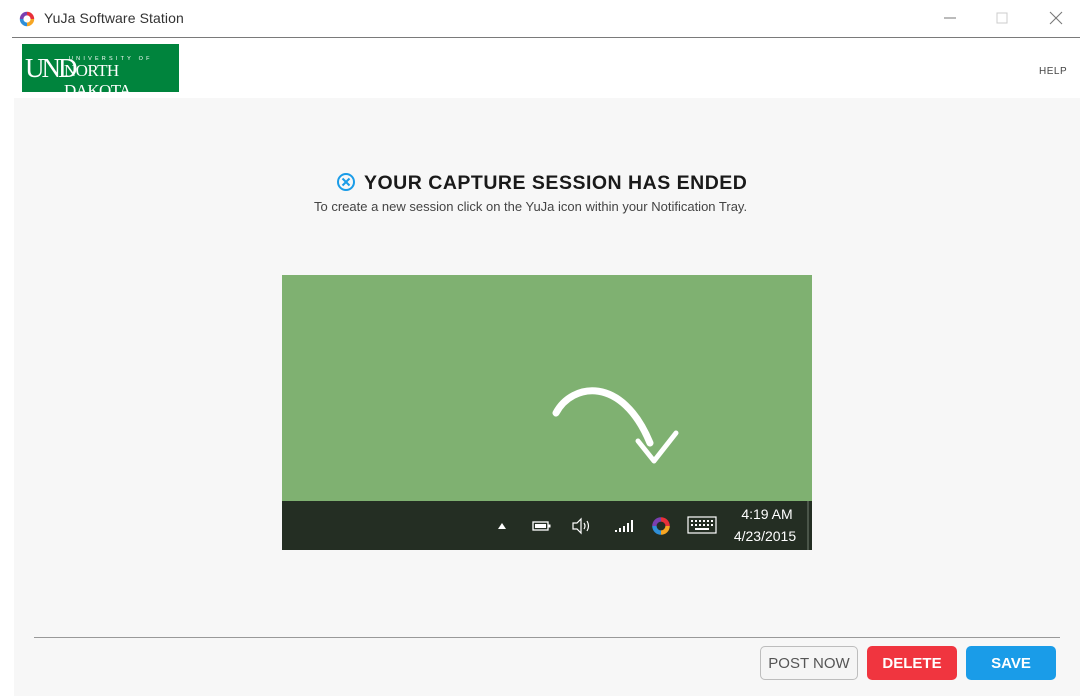  What do you see at coordinates (556, 183) in the screenshot?
I see `session-ended-title: YOUR CAPTURE SESSION HAS ENDED` at bounding box center [556, 183].